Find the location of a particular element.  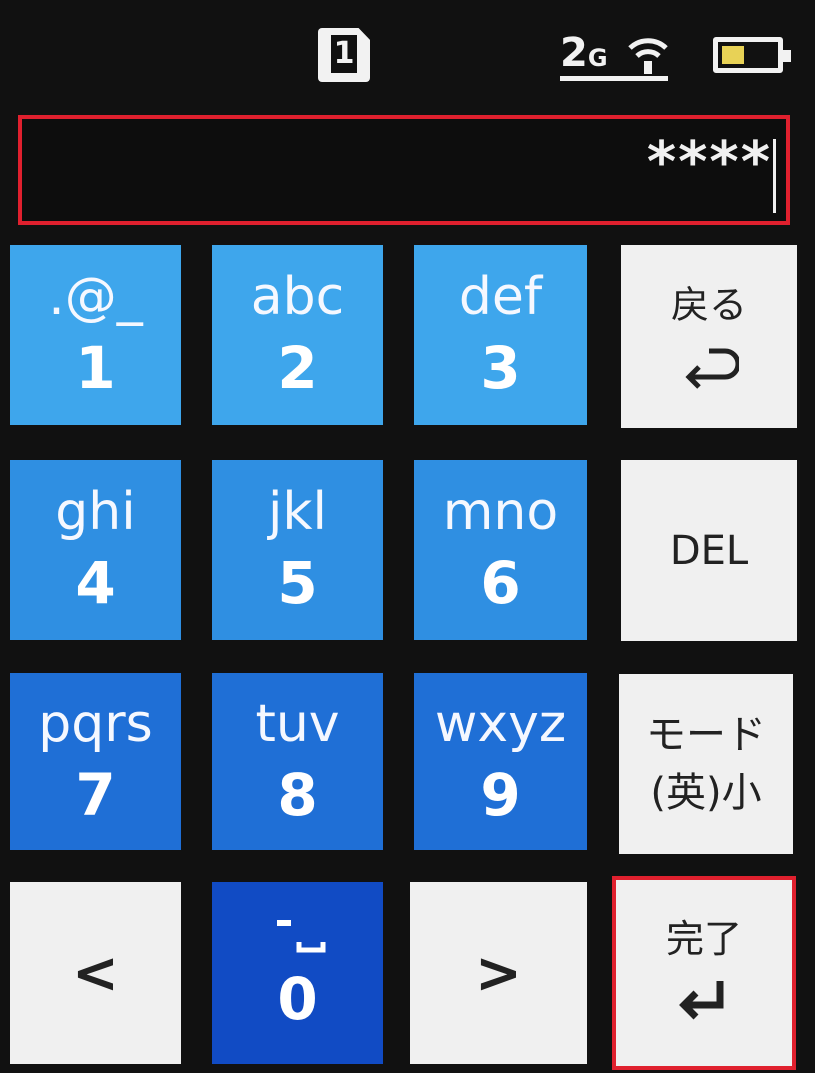

key-digit: 3 is located at coordinates (500, 368).